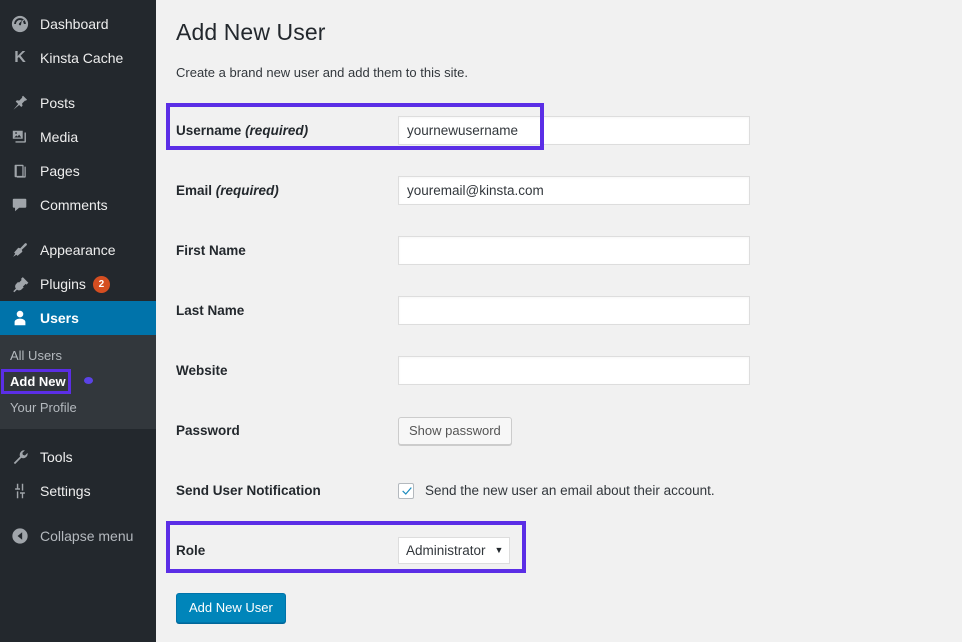 Image resolution: width=962 pixels, height=642 pixels. I want to click on sidebar-item-label: Dashboard, so click(74, 24).